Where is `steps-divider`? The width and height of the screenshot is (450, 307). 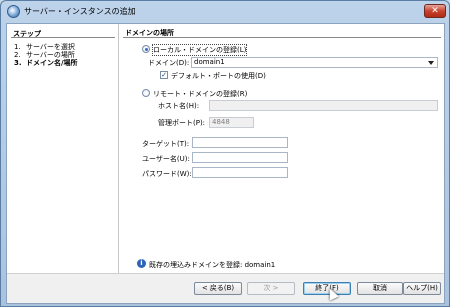
steps-divider is located at coordinates (63, 37).